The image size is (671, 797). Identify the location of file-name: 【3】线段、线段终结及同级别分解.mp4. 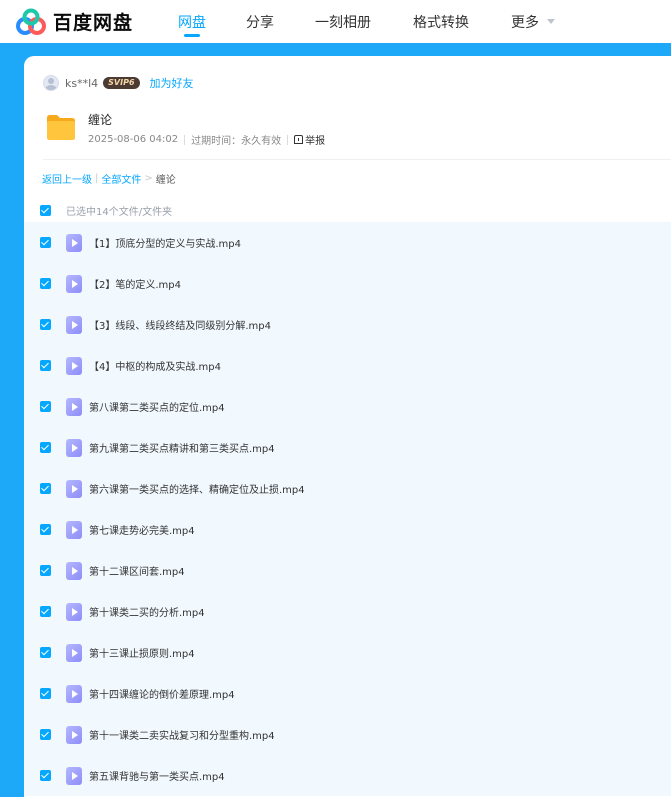
(180, 324).